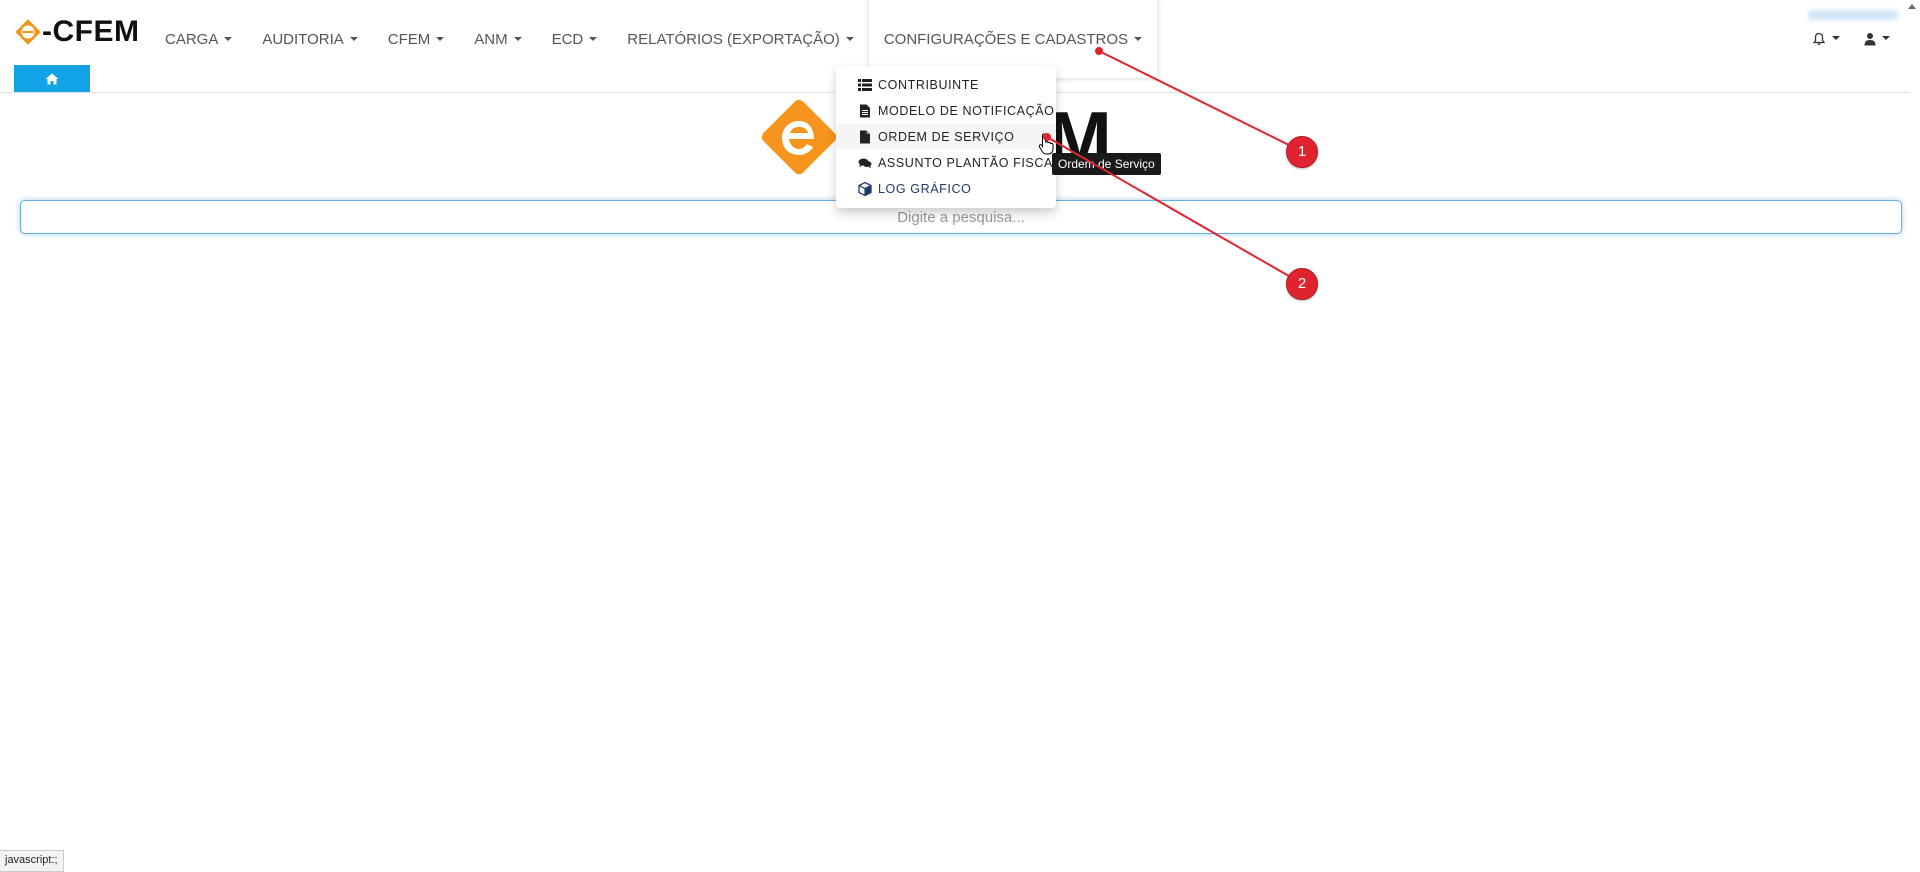 The width and height of the screenshot is (1920, 872). What do you see at coordinates (32, 861) in the screenshot?
I see `browser-status-bar: javascript:;` at bounding box center [32, 861].